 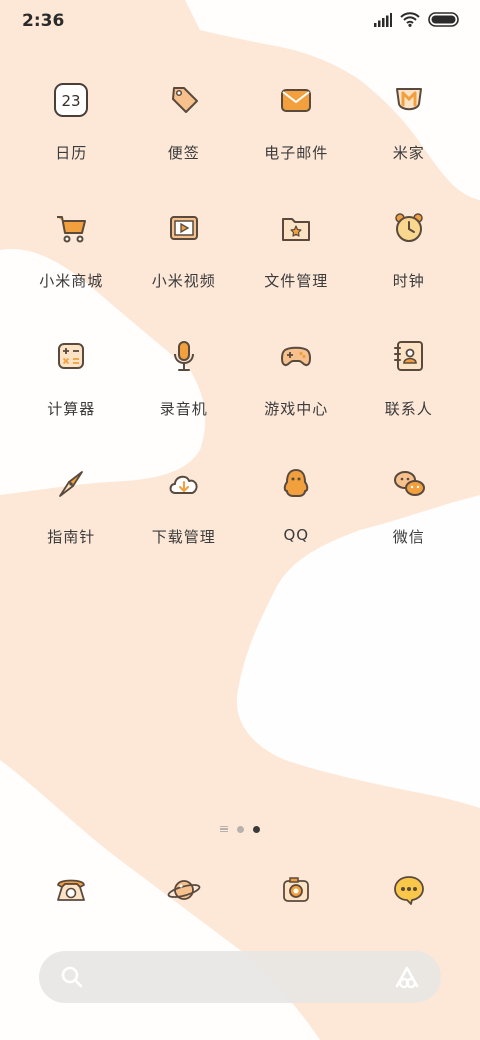 I want to click on app-mi-video: 小米视频, so click(x=184, y=256).